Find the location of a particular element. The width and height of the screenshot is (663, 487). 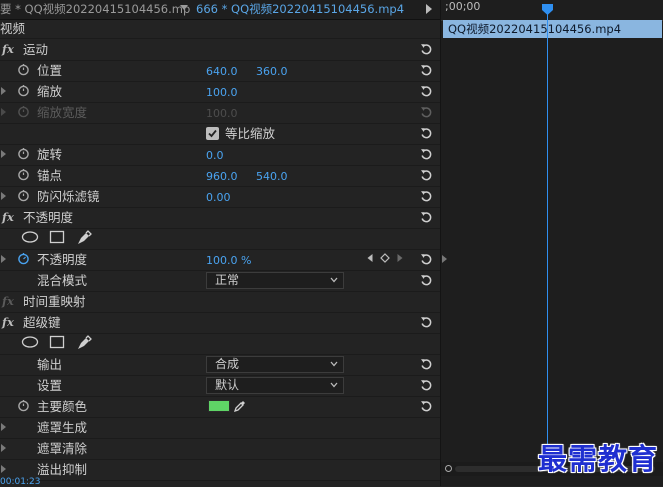

effect-time-remap: fx 时间重映射 is located at coordinates (220, 302).